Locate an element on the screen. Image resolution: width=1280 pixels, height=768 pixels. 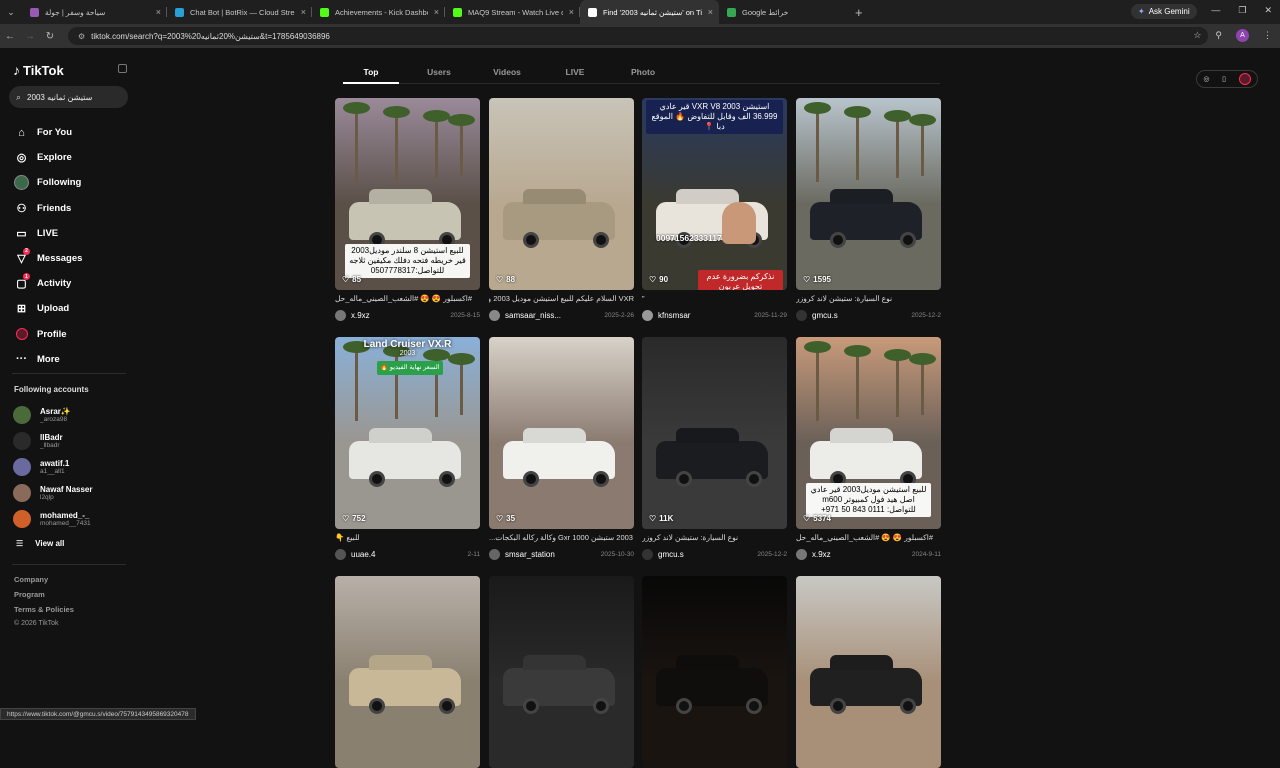
search-tab-photo: Photo is located at coordinates (643, 72).